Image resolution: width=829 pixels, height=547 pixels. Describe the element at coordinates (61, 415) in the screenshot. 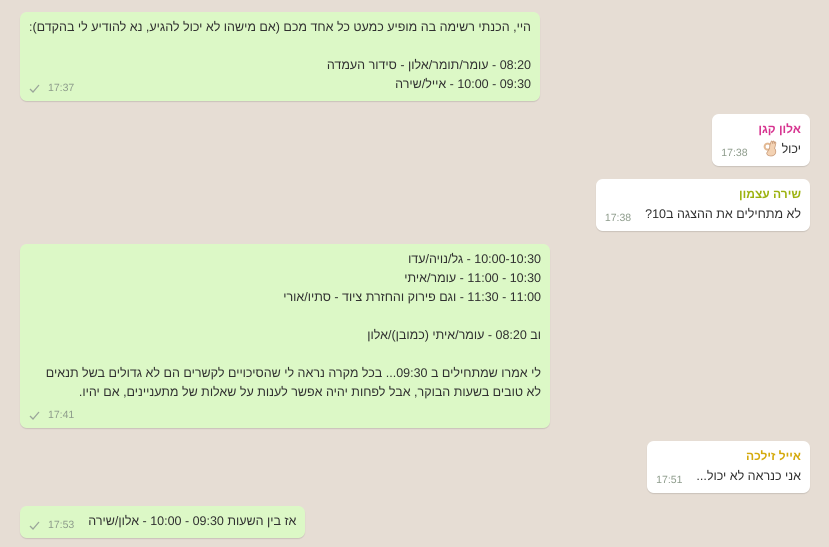

I see `message-time: 17:41` at that location.